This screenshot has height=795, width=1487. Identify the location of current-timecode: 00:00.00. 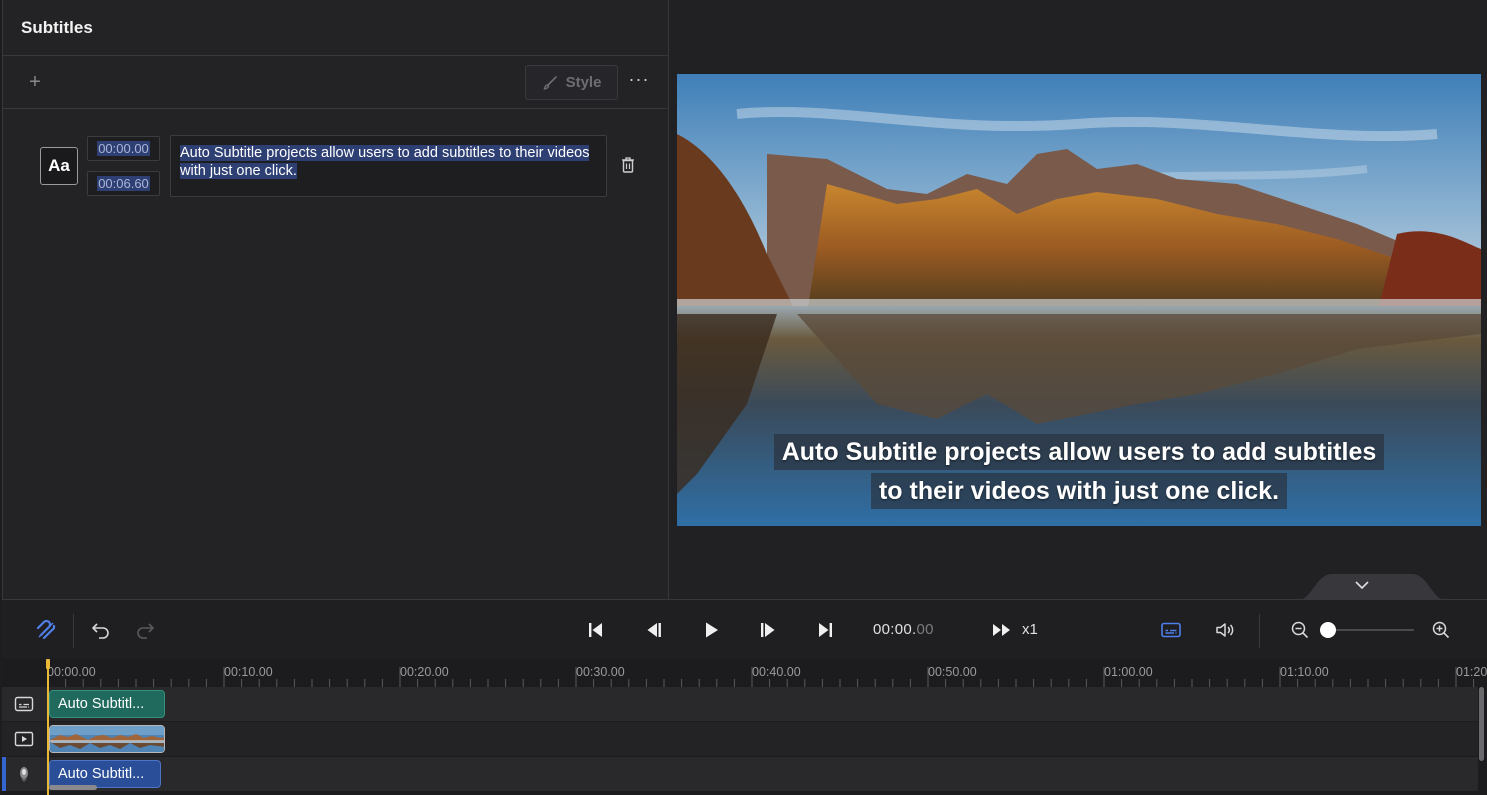
(903, 629).